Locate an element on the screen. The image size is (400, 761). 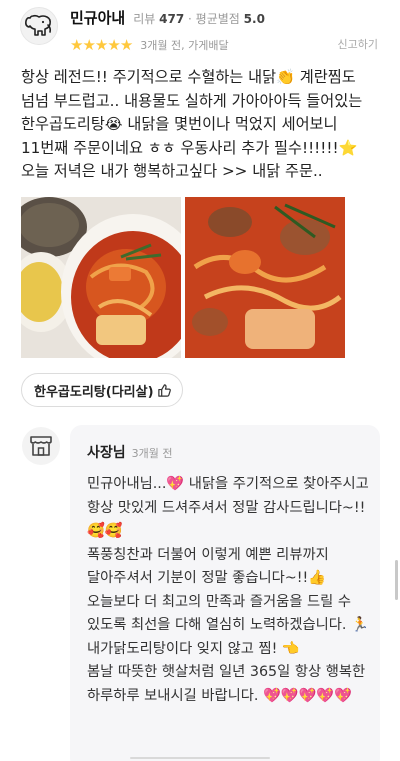
thumbs-up-icon is located at coordinates (164, 390).